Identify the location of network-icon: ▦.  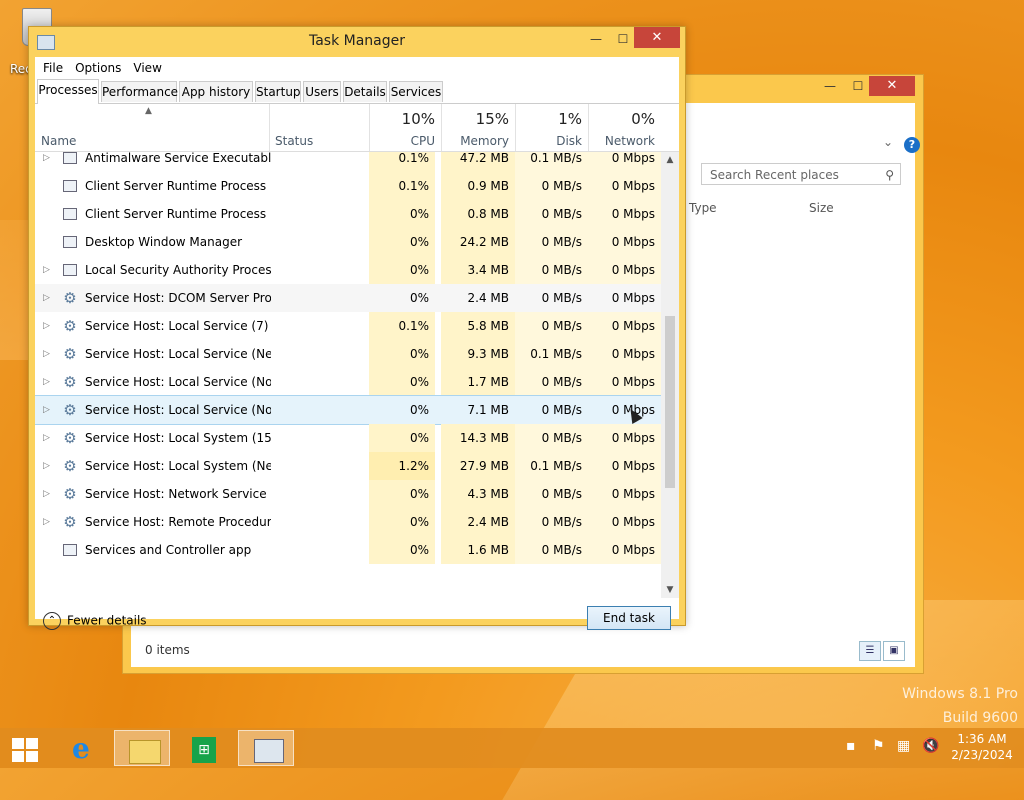
(903, 746).